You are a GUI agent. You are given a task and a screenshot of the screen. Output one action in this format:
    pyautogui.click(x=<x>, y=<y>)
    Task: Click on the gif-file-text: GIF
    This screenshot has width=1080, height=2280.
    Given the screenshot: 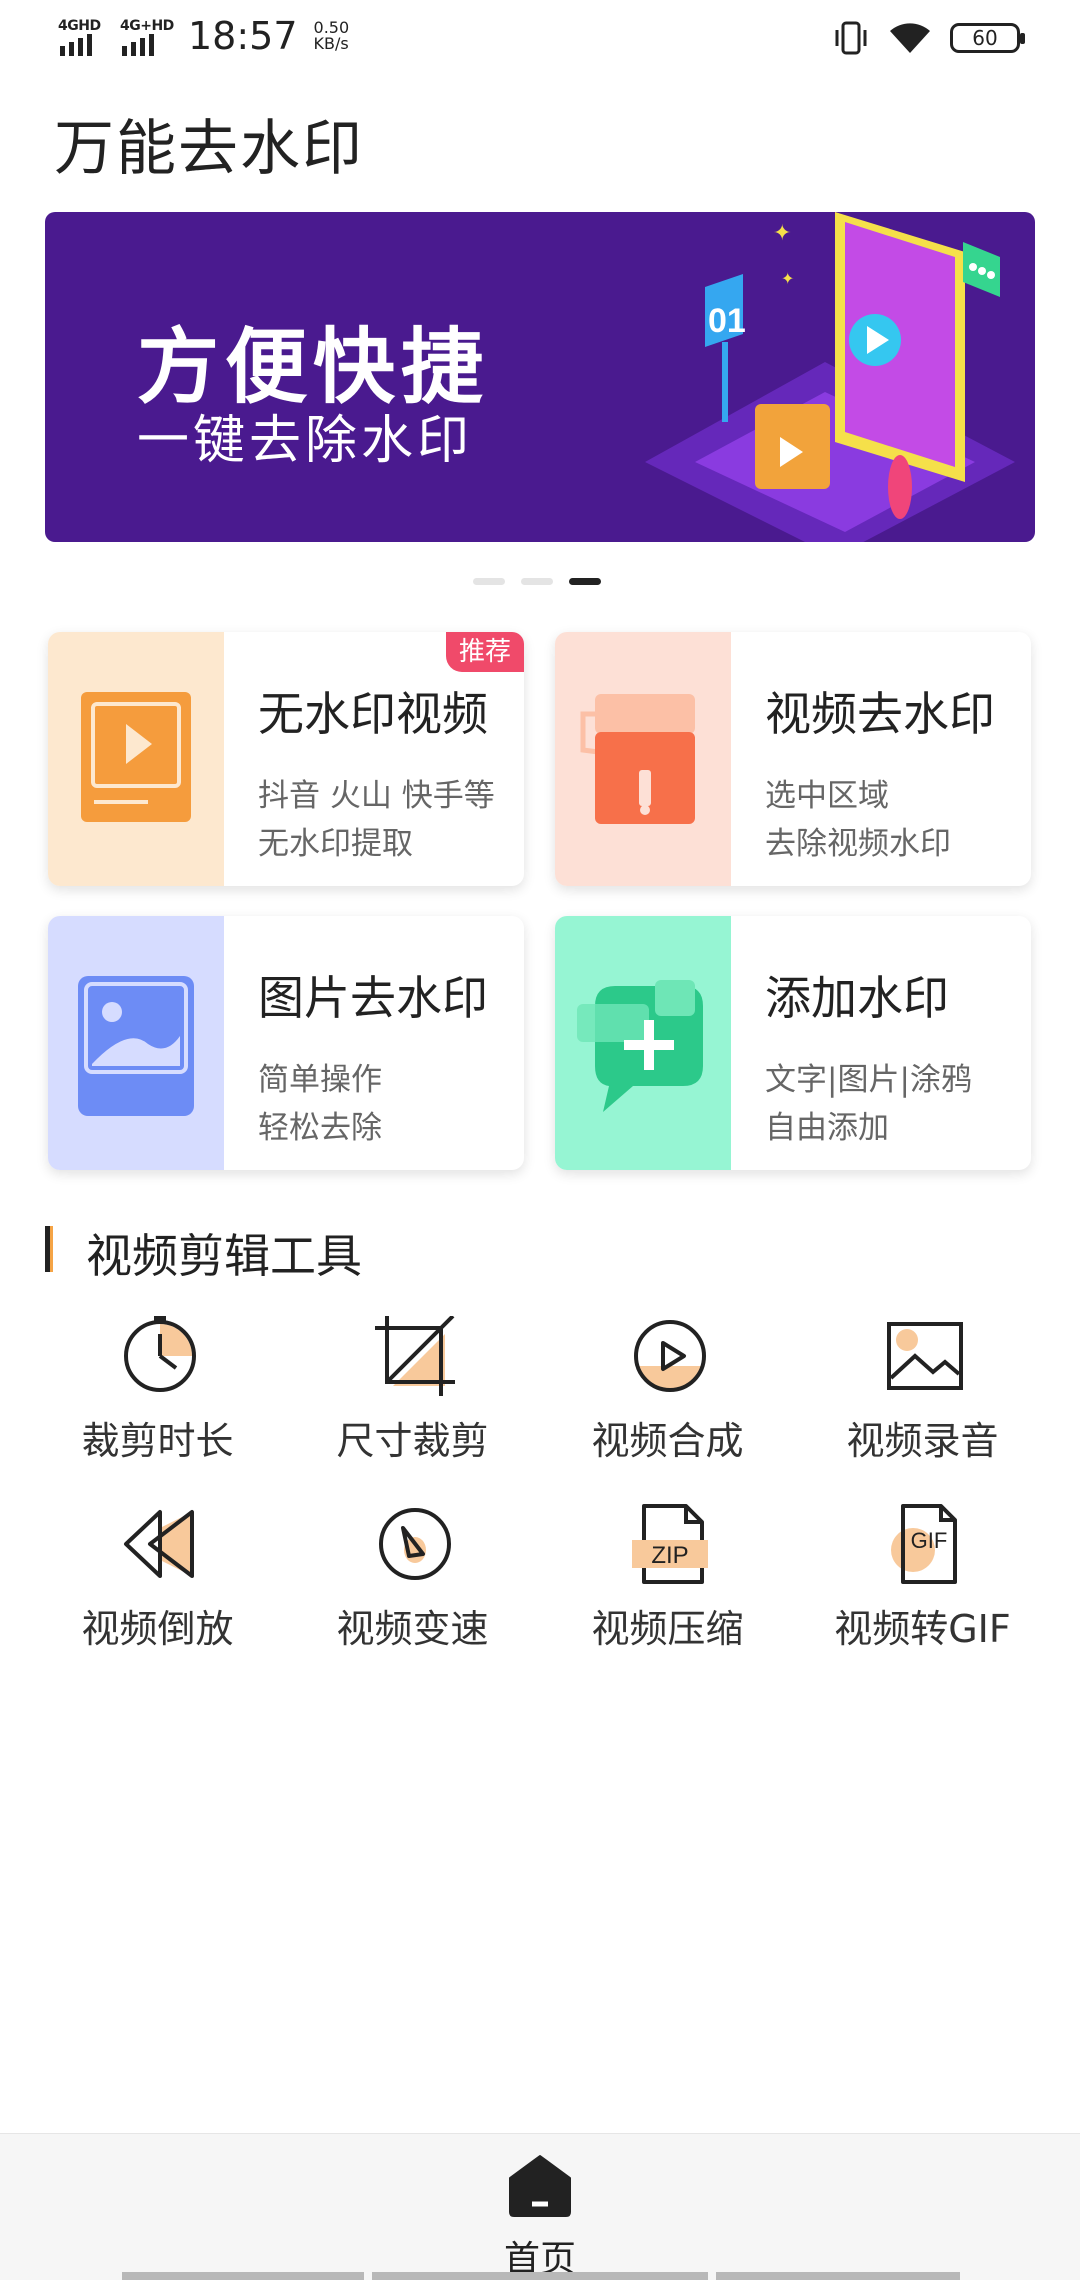 What is the action you would take?
    pyautogui.click(x=929, y=1540)
    